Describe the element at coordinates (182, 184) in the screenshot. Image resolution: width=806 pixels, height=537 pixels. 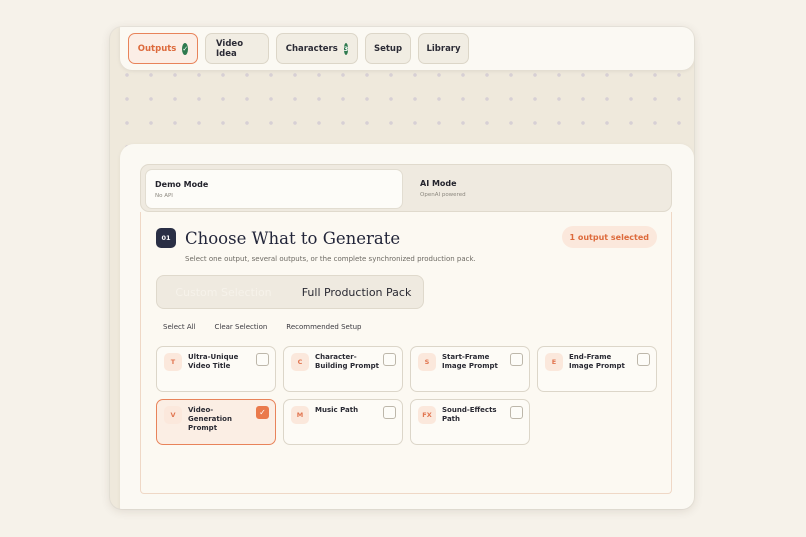
I see `mode-title: Demo Mode` at that location.